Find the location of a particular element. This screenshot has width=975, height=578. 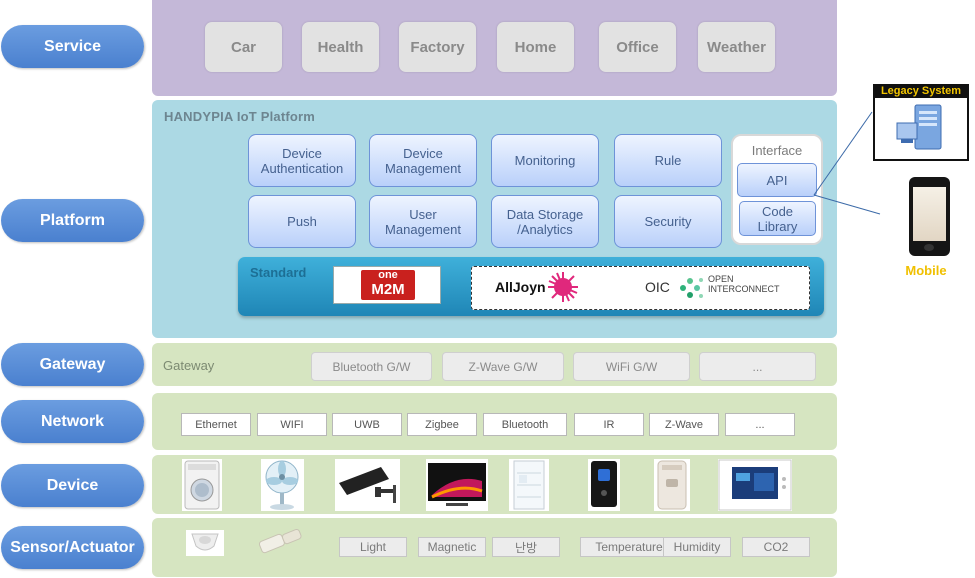

layer-service-label: Service is located at coordinates (72, 46).